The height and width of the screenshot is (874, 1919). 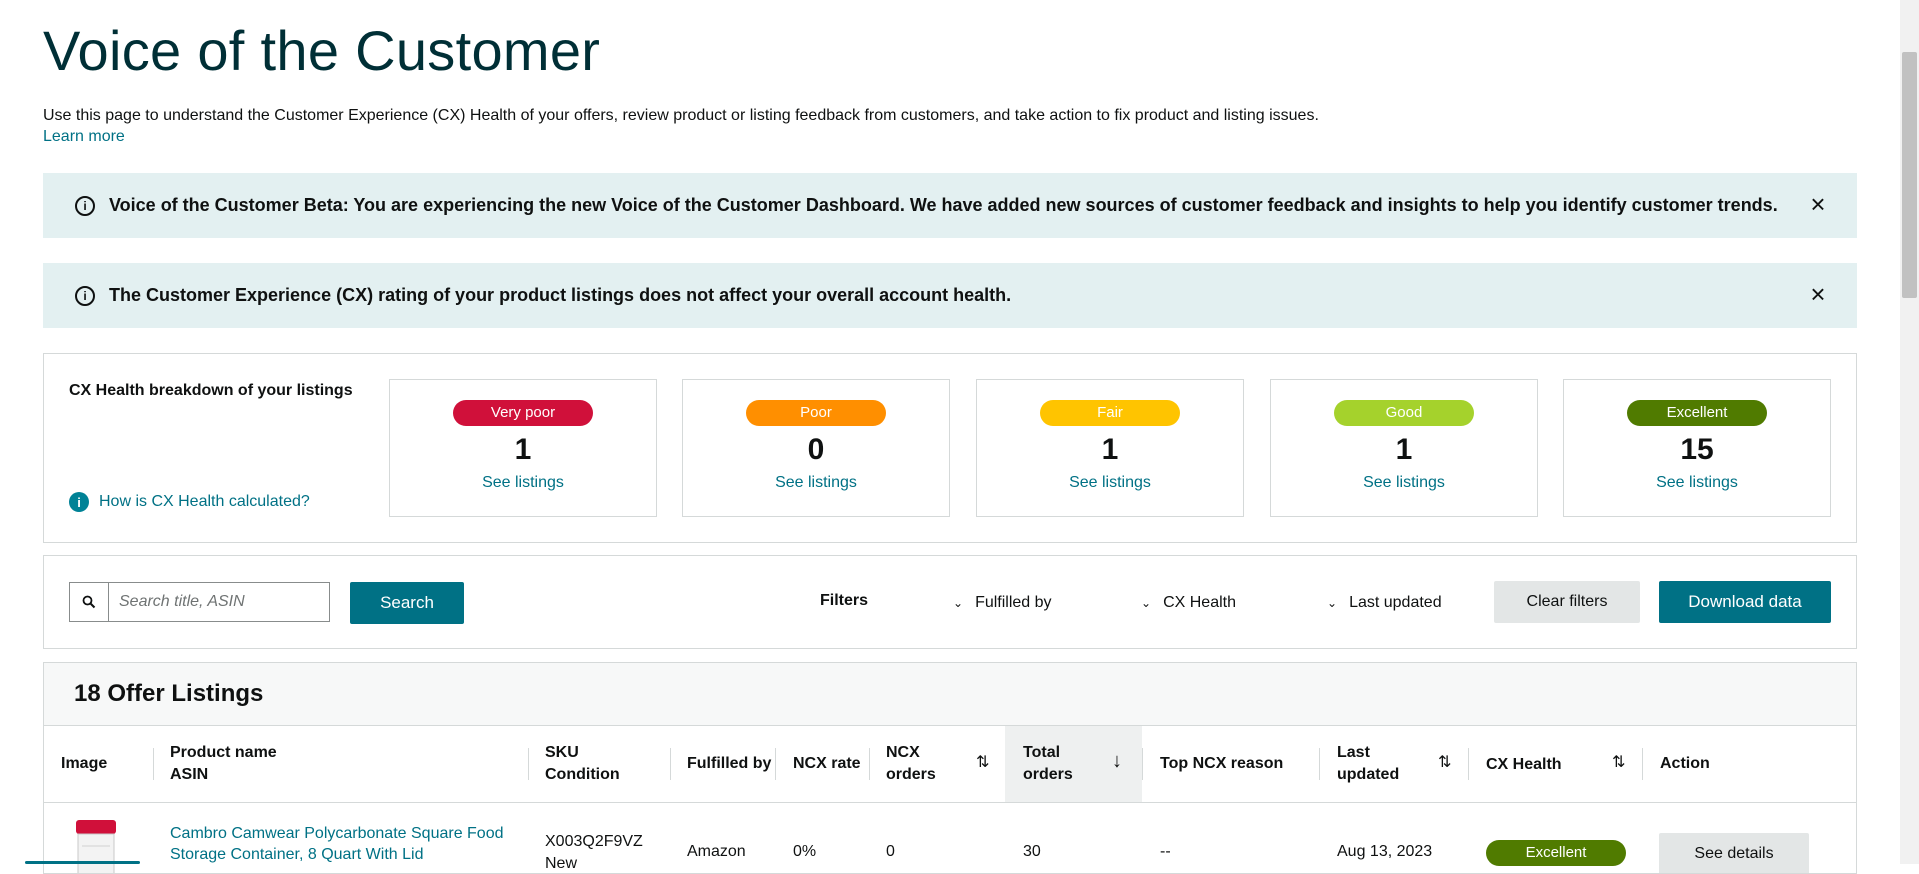 I want to click on filters-label: Filters, so click(x=844, y=600).